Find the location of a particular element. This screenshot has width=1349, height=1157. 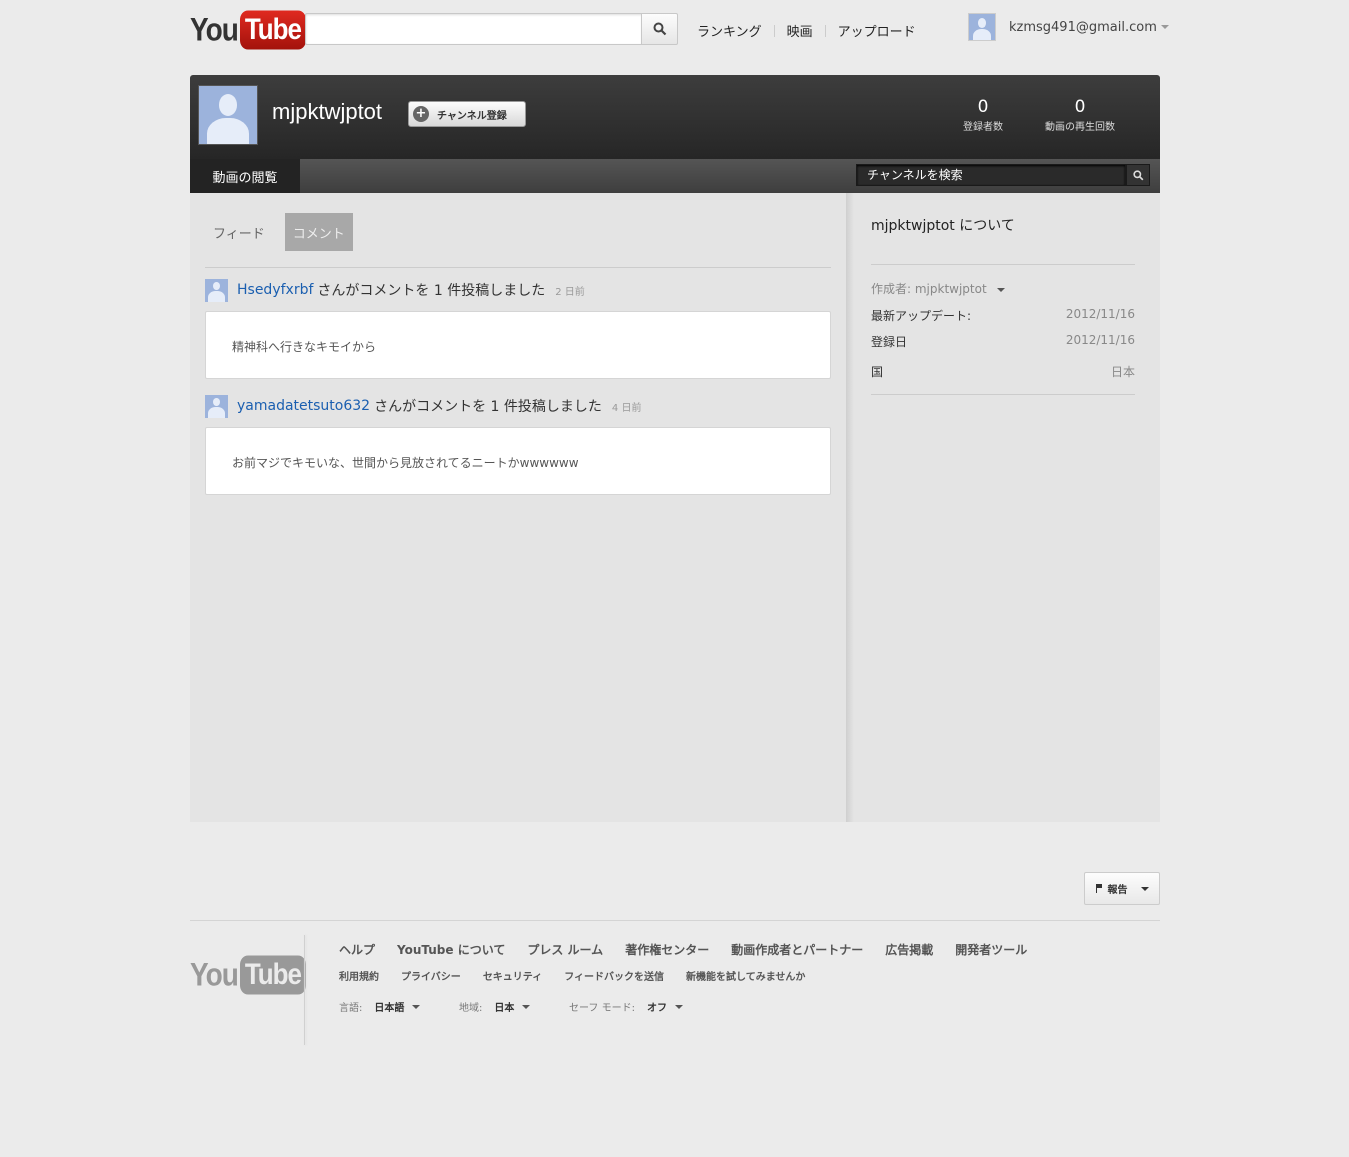

search-button is located at coordinates (659, 29).